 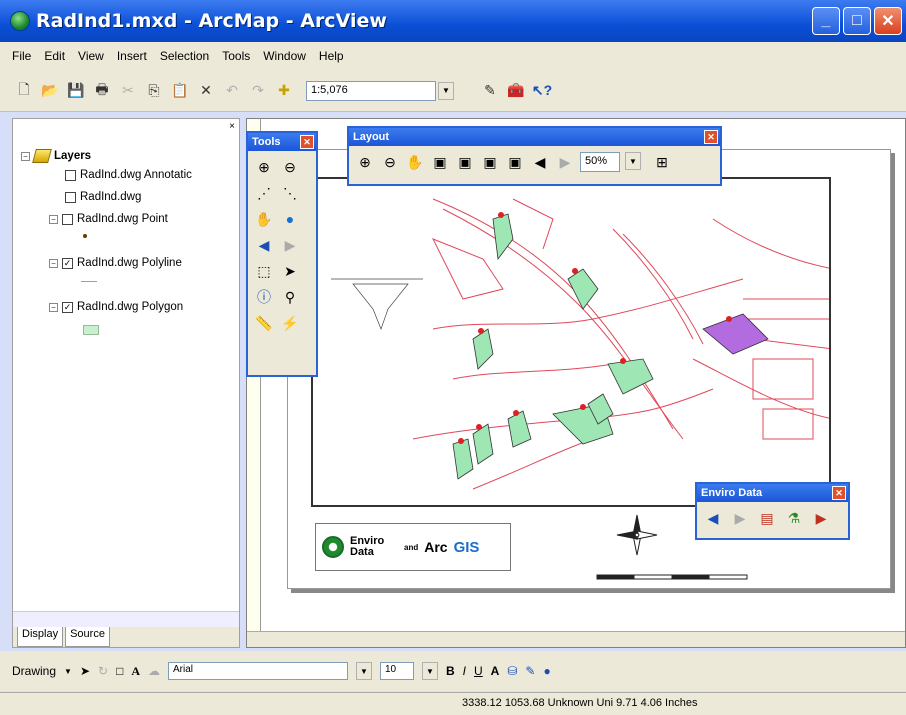 What do you see at coordinates (154, 671) in the screenshot?
I see `callout-icon: ☁` at bounding box center [154, 671].